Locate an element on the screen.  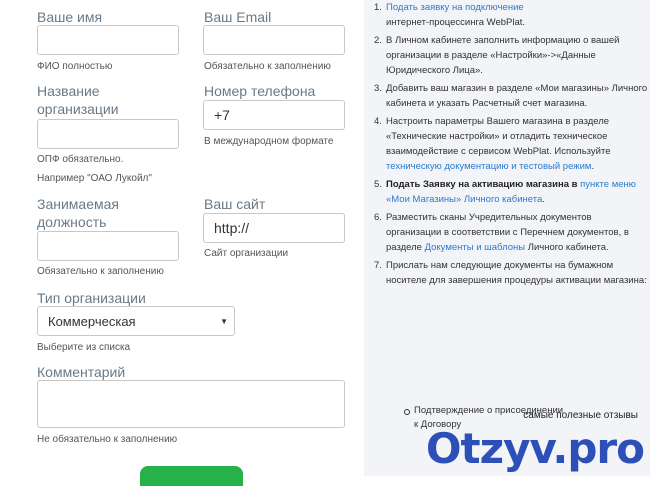
position-input is located at coordinates (108, 246).